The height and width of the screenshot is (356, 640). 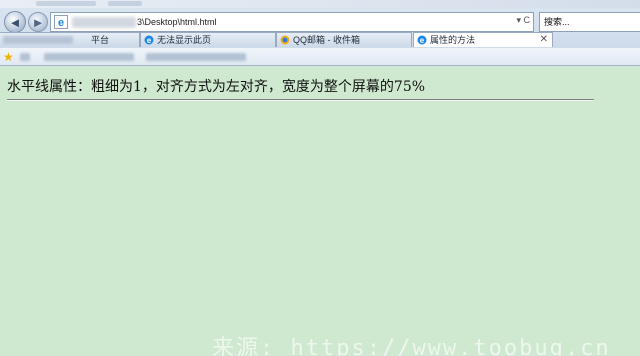 I want to click on tab-platform: 平台, so click(x=70, y=39).